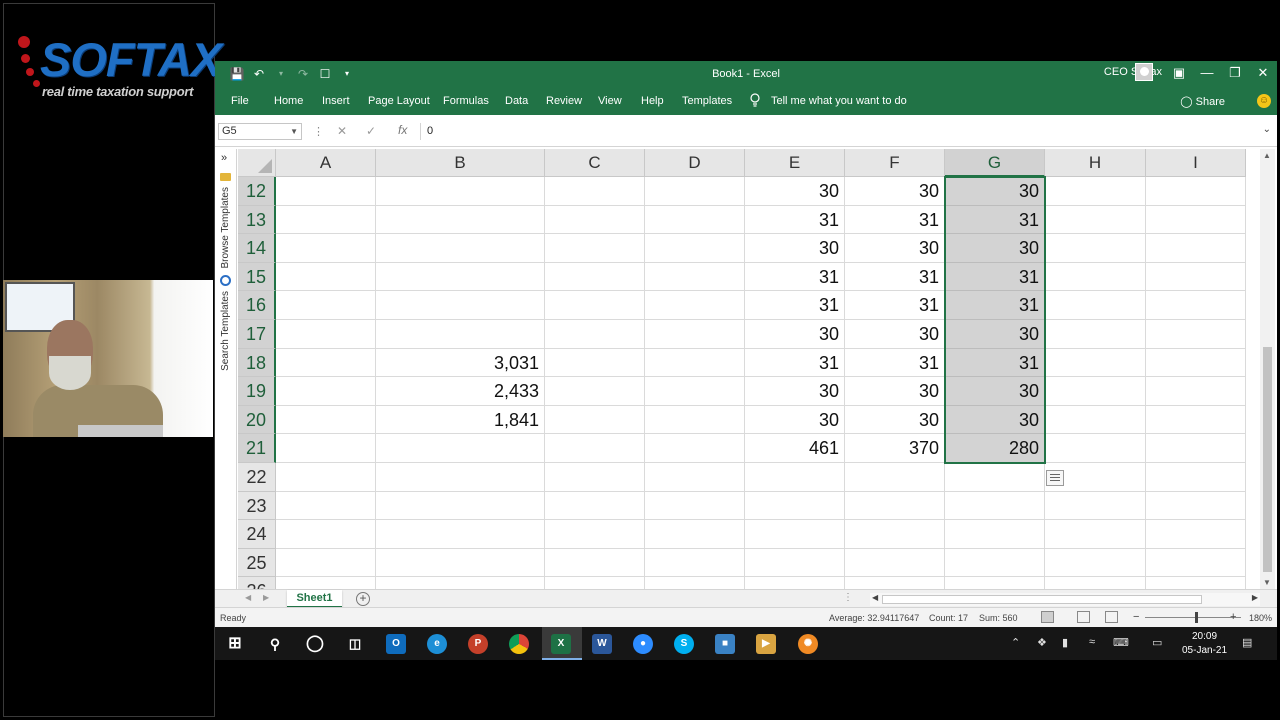  What do you see at coordinates (460, 277) in the screenshot?
I see `cell-b15` at bounding box center [460, 277].